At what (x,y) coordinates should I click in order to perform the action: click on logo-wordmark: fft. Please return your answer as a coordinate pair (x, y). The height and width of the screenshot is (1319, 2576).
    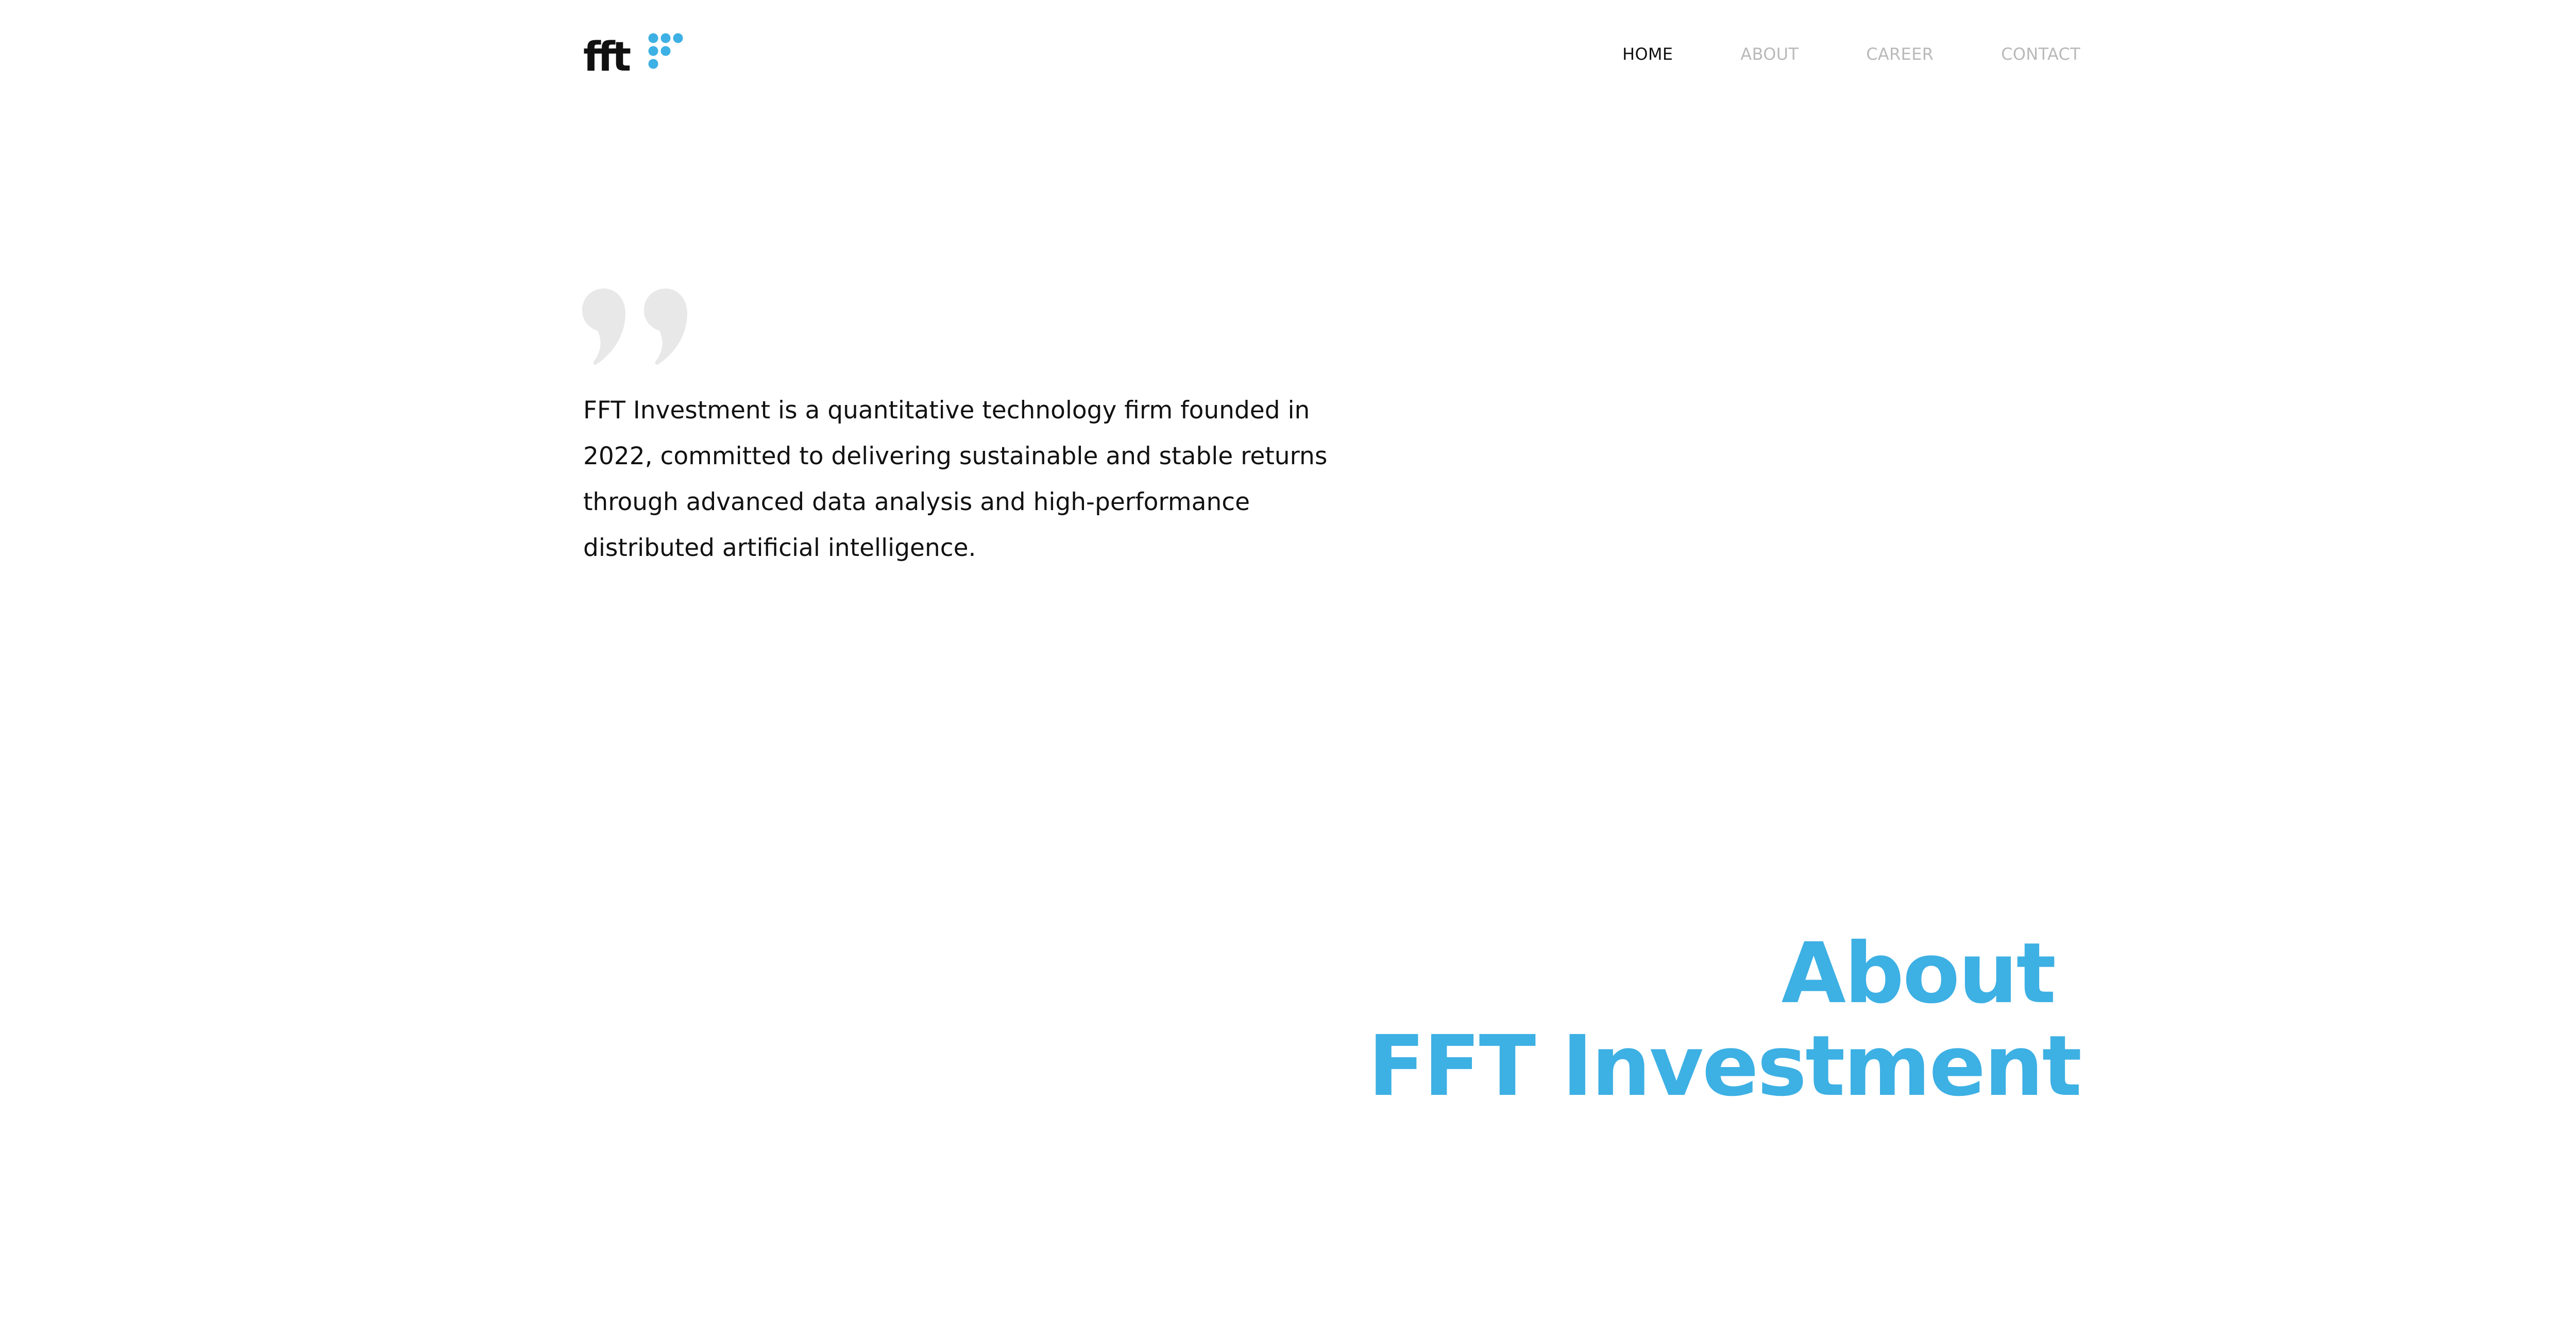
    Looking at the image, I should click on (607, 54).